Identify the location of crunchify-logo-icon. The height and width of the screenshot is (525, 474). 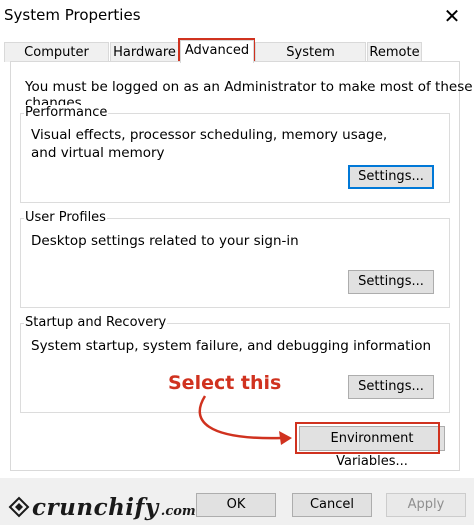
(19, 507).